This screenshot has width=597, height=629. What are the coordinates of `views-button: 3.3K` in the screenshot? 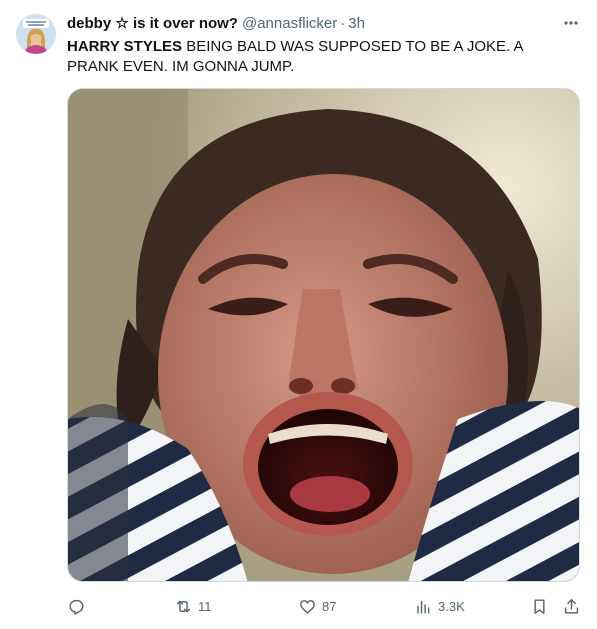 It's located at (439, 606).